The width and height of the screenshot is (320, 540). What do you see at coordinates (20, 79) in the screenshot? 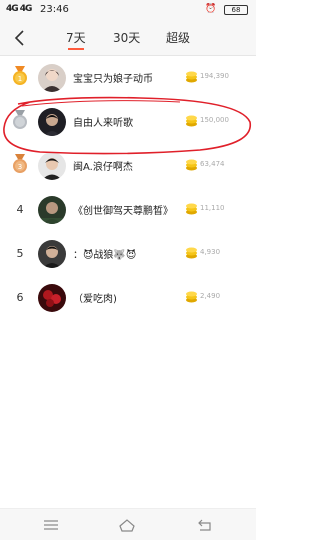
I see `svg-text: 1` at bounding box center [20, 79].